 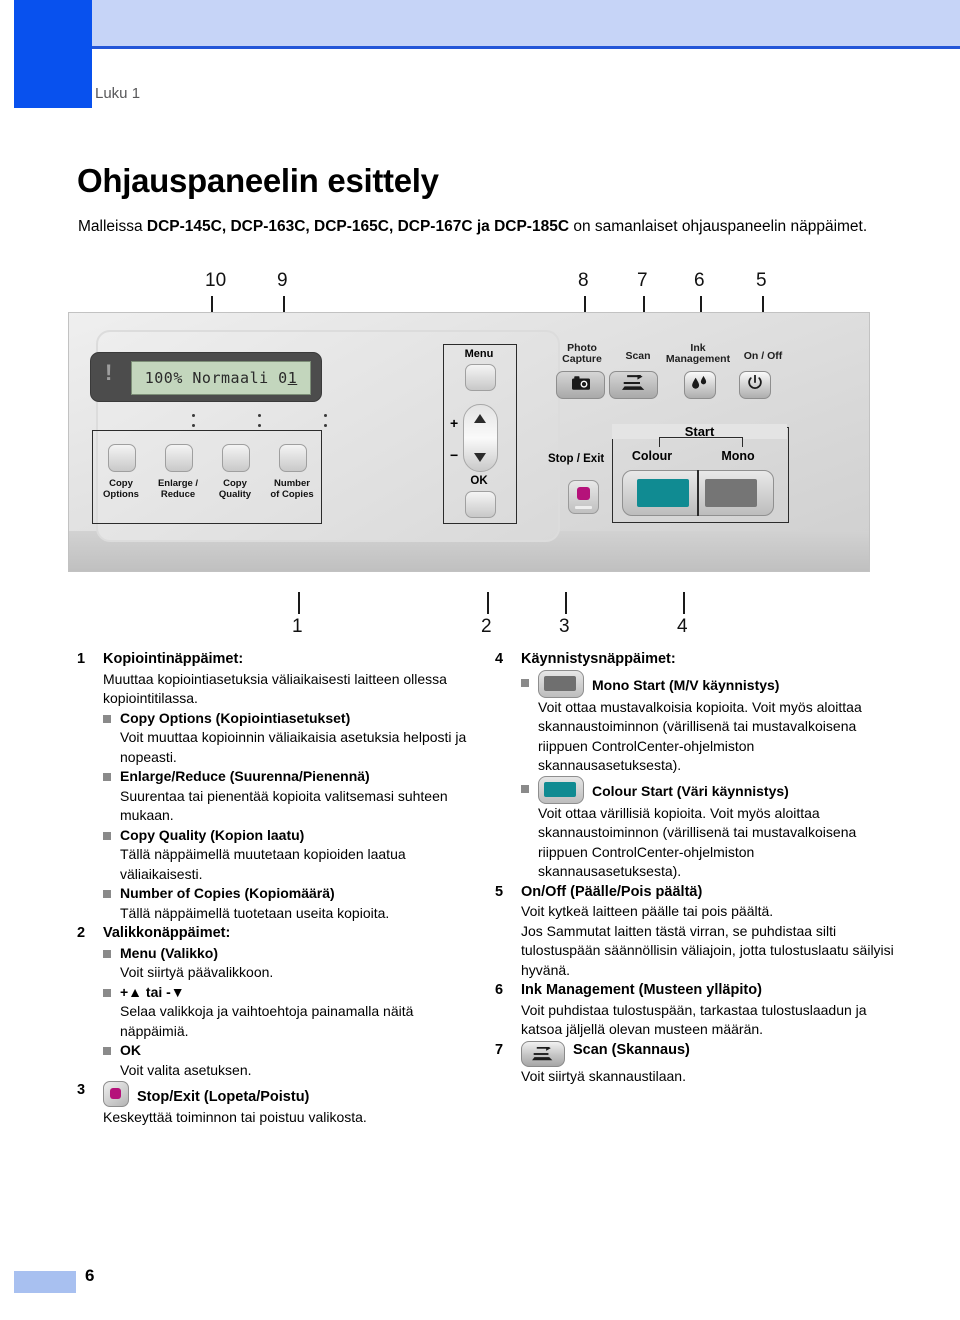 What do you see at coordinates (583, 280) in the screenshot?
I see `callout-number: 8` at bounding box center [583, 280].